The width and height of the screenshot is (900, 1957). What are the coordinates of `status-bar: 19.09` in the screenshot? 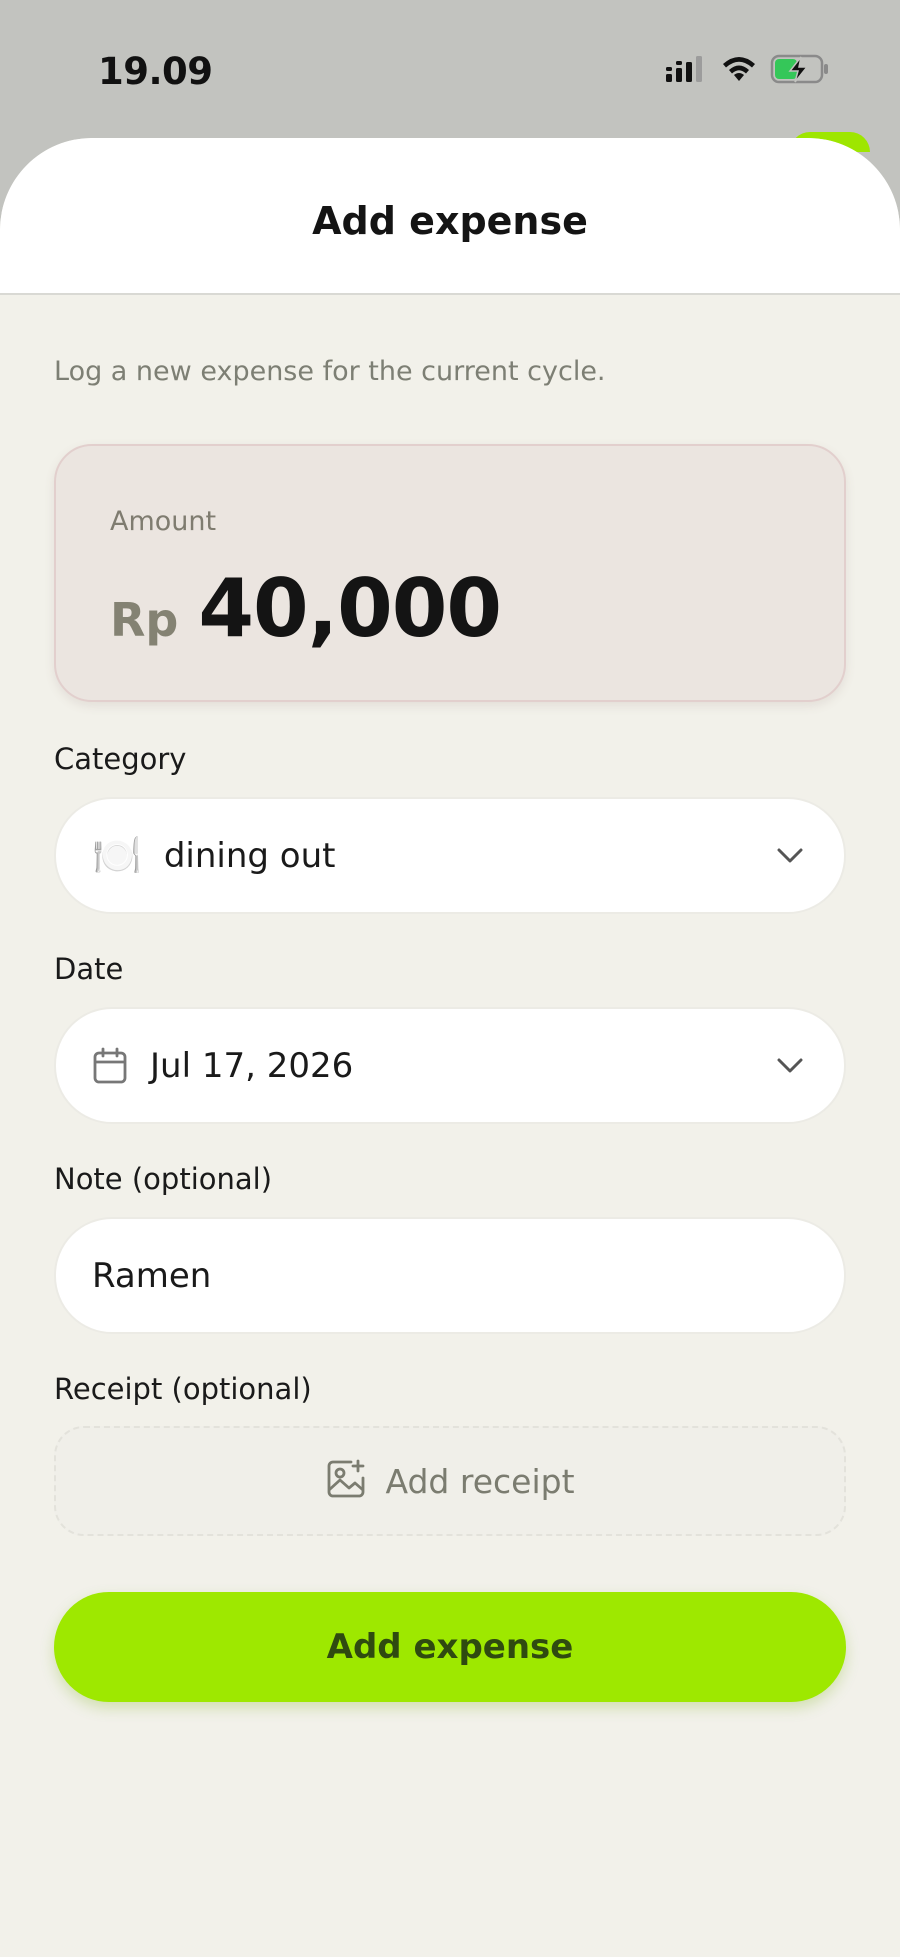 It's located at (450, 69).